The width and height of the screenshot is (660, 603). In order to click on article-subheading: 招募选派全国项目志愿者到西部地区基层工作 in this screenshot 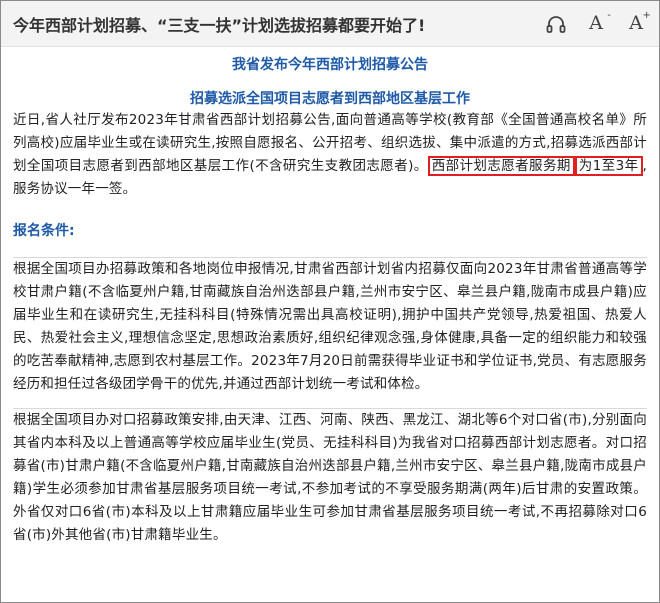, I will do `click(330, 99)`.